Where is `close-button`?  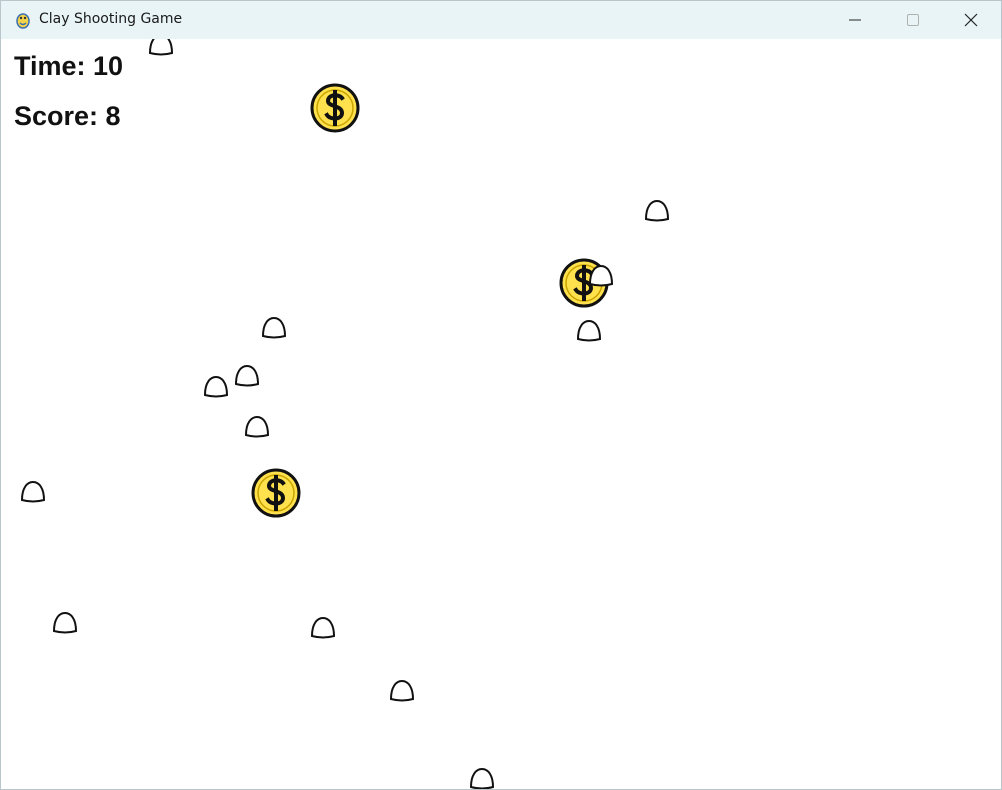
close-button is located at coordinates (971, 20).